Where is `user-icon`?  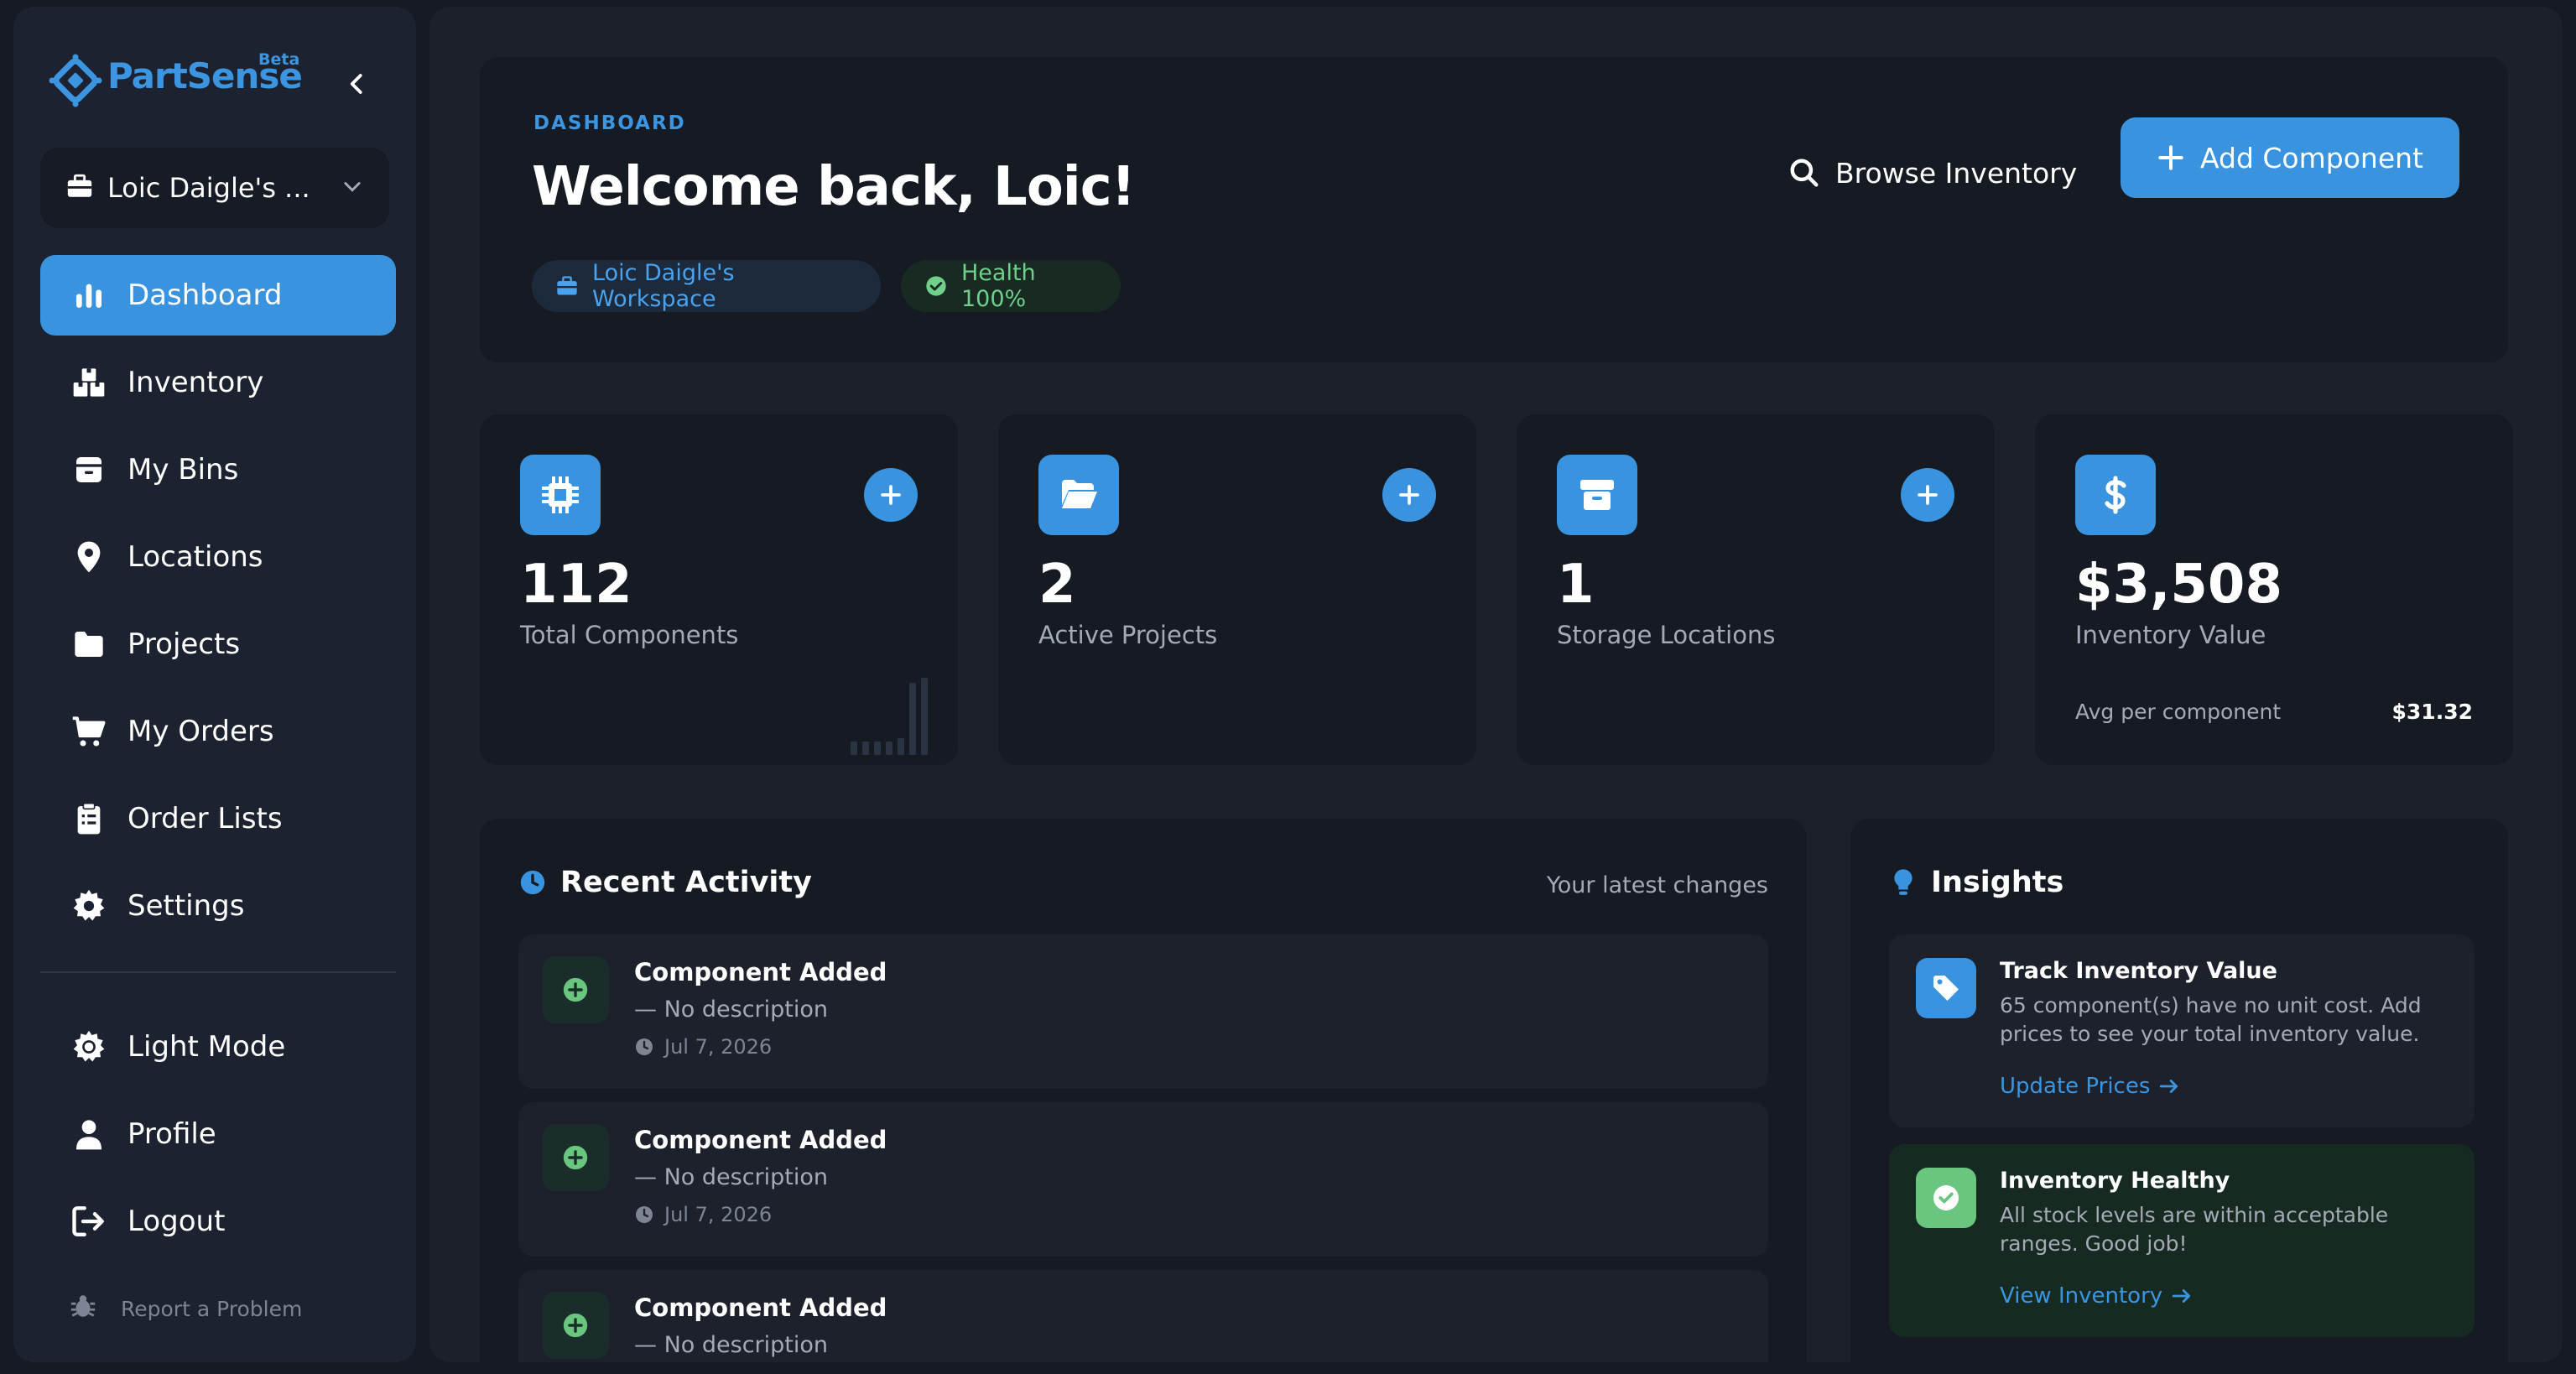
user-icon is located at coordinates (89, 1134).